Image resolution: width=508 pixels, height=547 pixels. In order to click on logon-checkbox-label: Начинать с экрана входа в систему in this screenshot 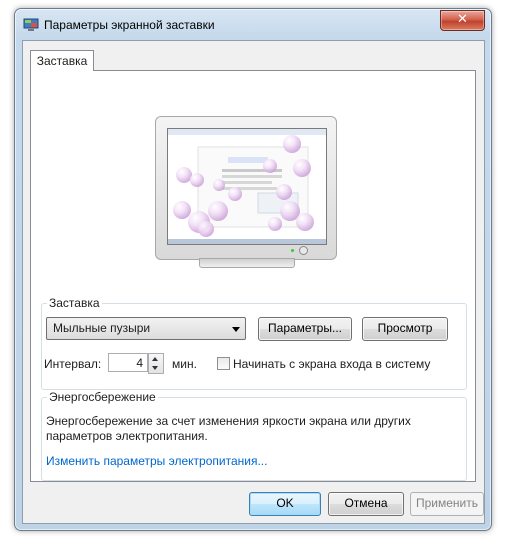, I will do `click(331, 364)`.